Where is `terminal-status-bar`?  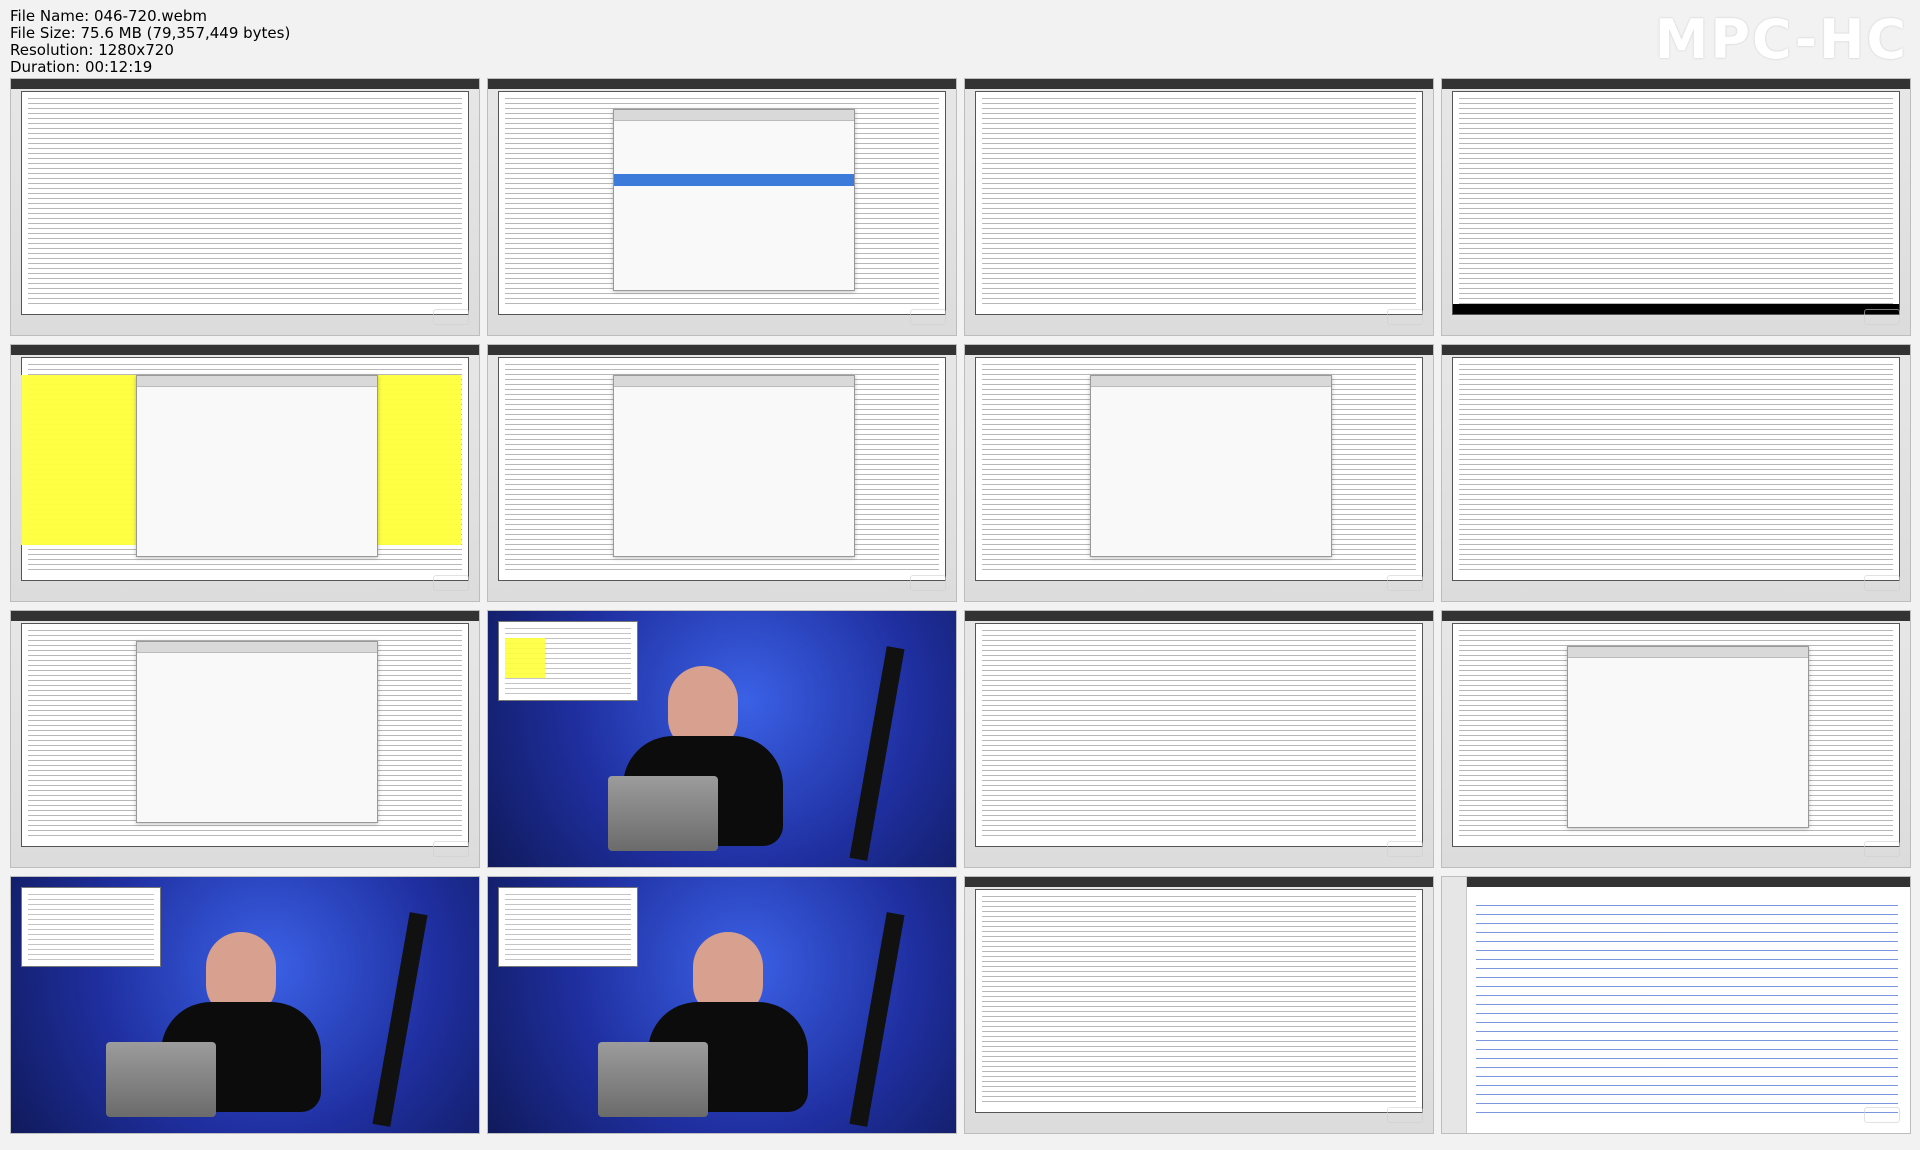
terminal-status-bar is located at coordinates (1676, 309).